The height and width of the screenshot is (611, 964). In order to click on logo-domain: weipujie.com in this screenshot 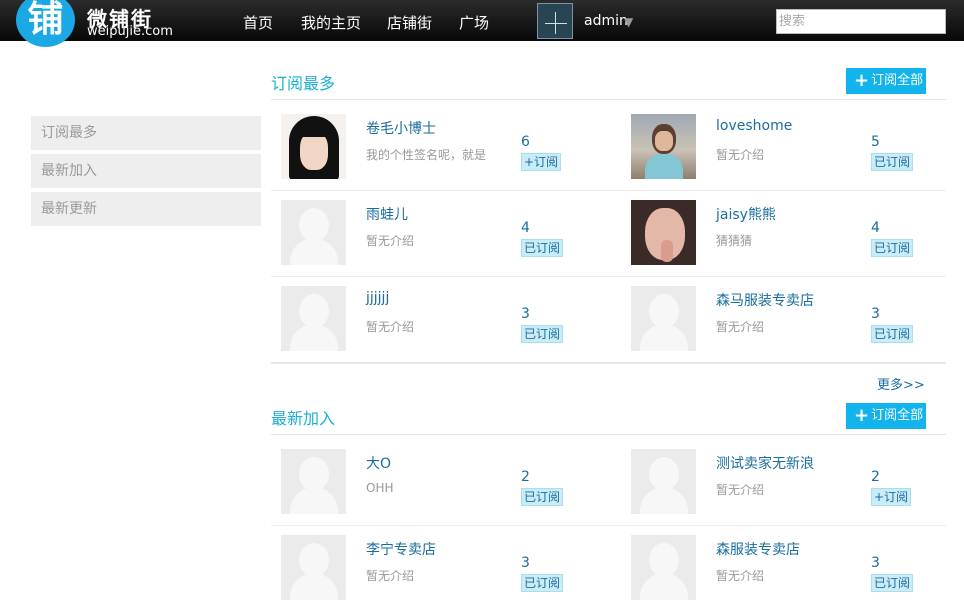, I will do `click(130, 31)`.